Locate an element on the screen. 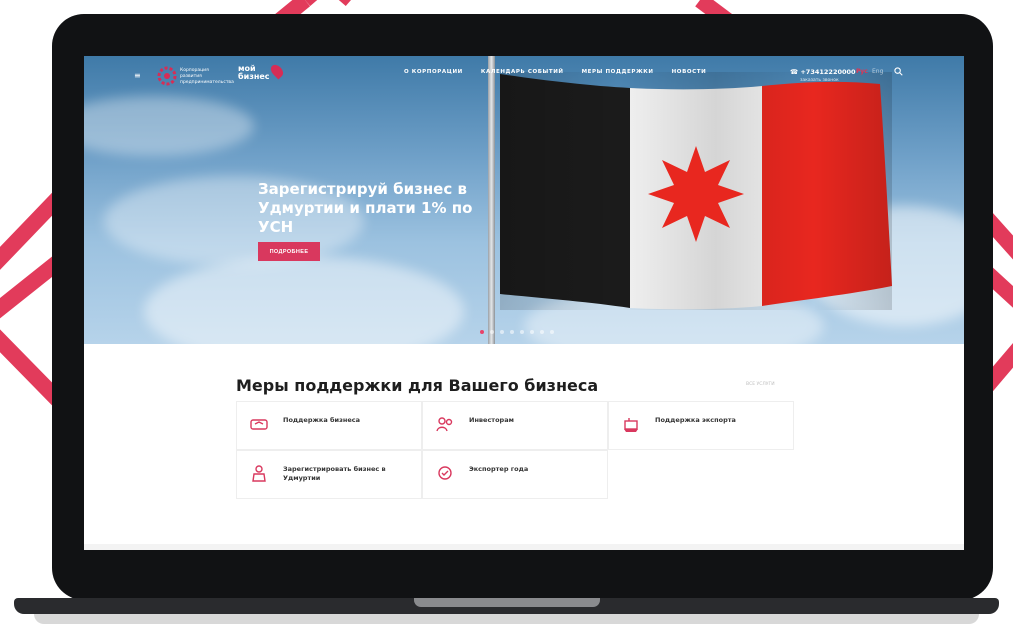 The width and height of the screenshot is (1013, 626). map-pin-icon is located at coordinates (277, 71).